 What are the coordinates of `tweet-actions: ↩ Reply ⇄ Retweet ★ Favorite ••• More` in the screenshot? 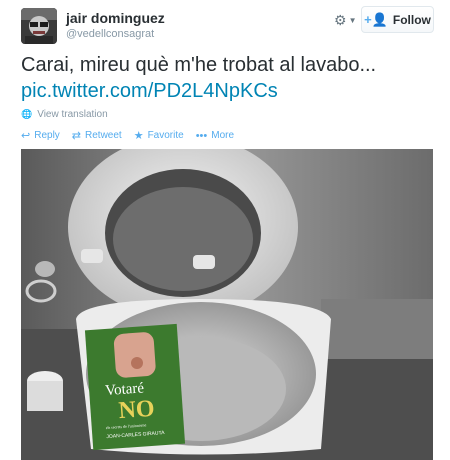 It's located at (133, 136).